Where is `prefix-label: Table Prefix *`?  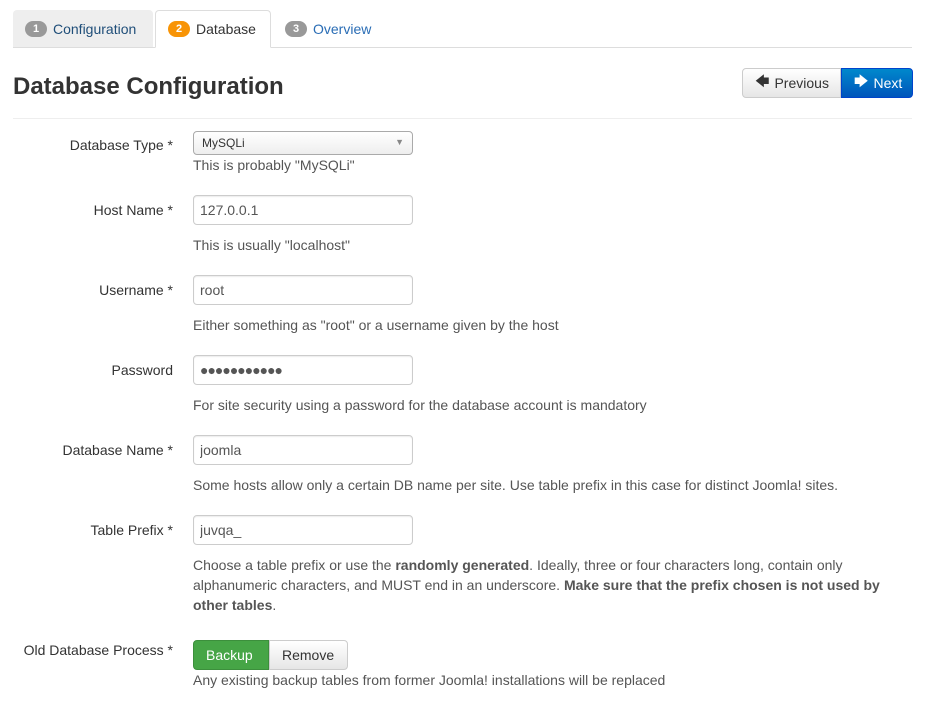 prefix-label: Table Prefix * is located at coordinates (131, 530).